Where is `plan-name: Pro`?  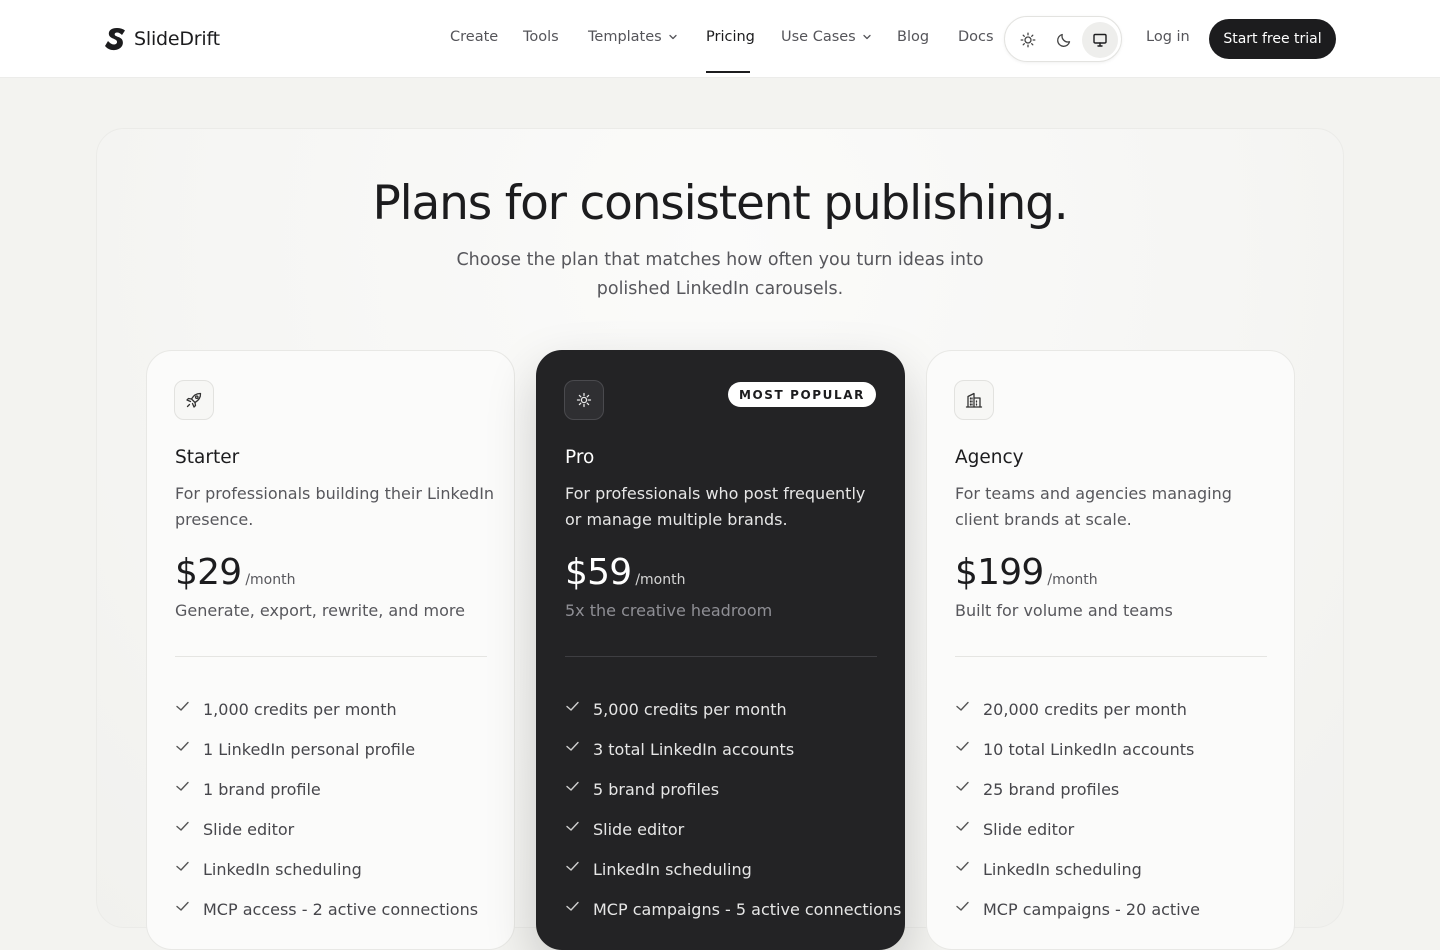
plan-name: Pro is located at coordinates (580, 457).